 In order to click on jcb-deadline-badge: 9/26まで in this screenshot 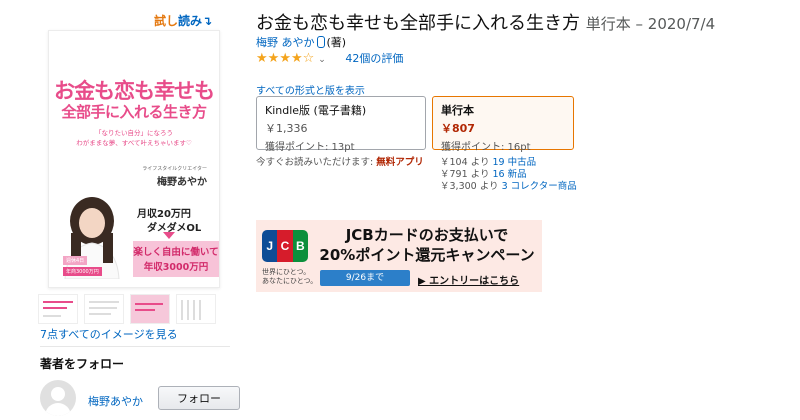, I will do `click(365, 278)`.